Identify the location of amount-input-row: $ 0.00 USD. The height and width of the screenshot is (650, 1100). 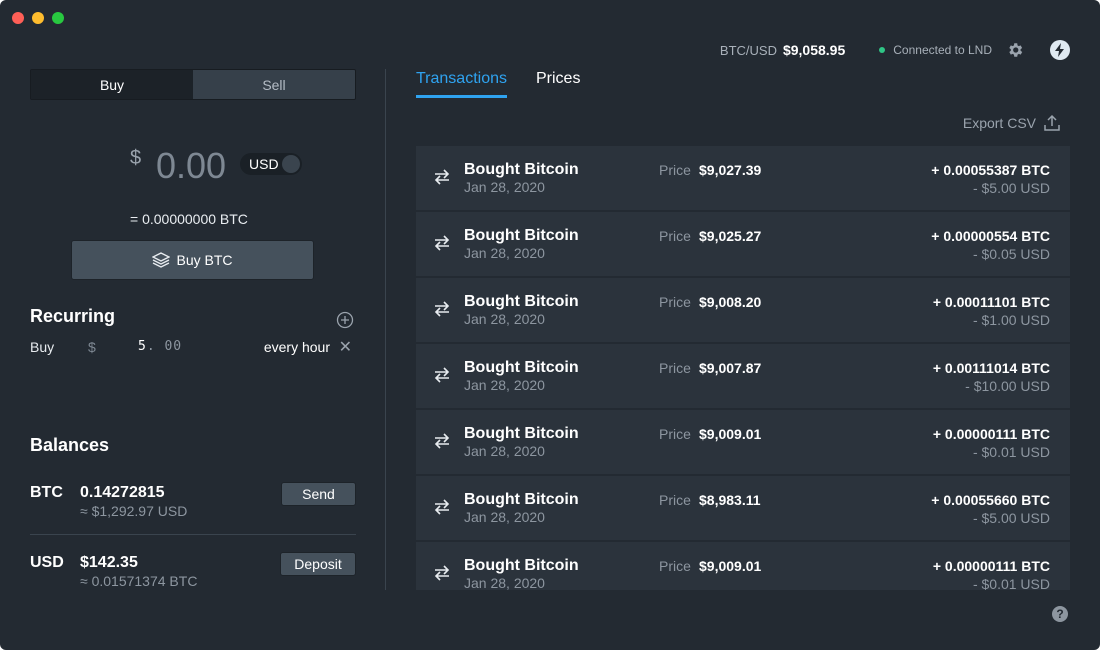
(193, 166).